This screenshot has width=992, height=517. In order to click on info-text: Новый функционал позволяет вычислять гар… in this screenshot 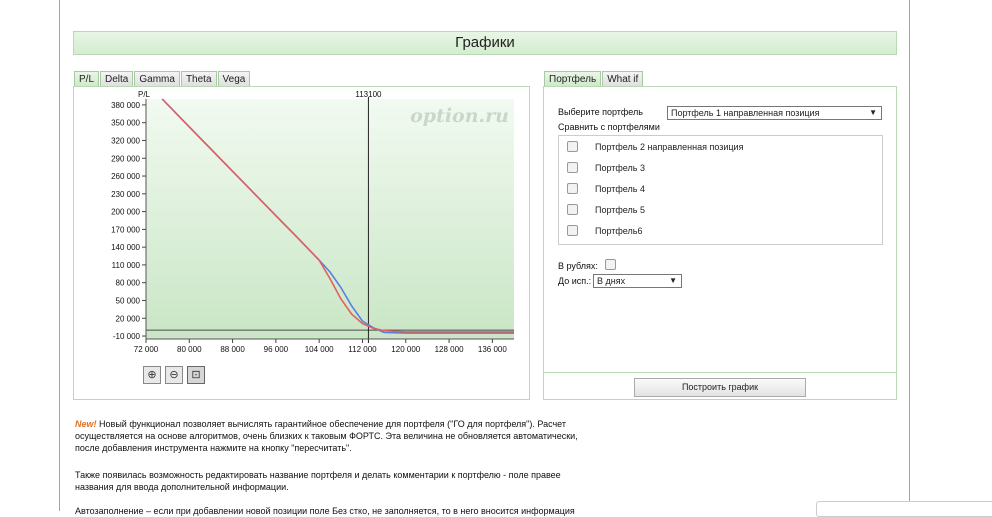, I will do `click(332, 424)`.